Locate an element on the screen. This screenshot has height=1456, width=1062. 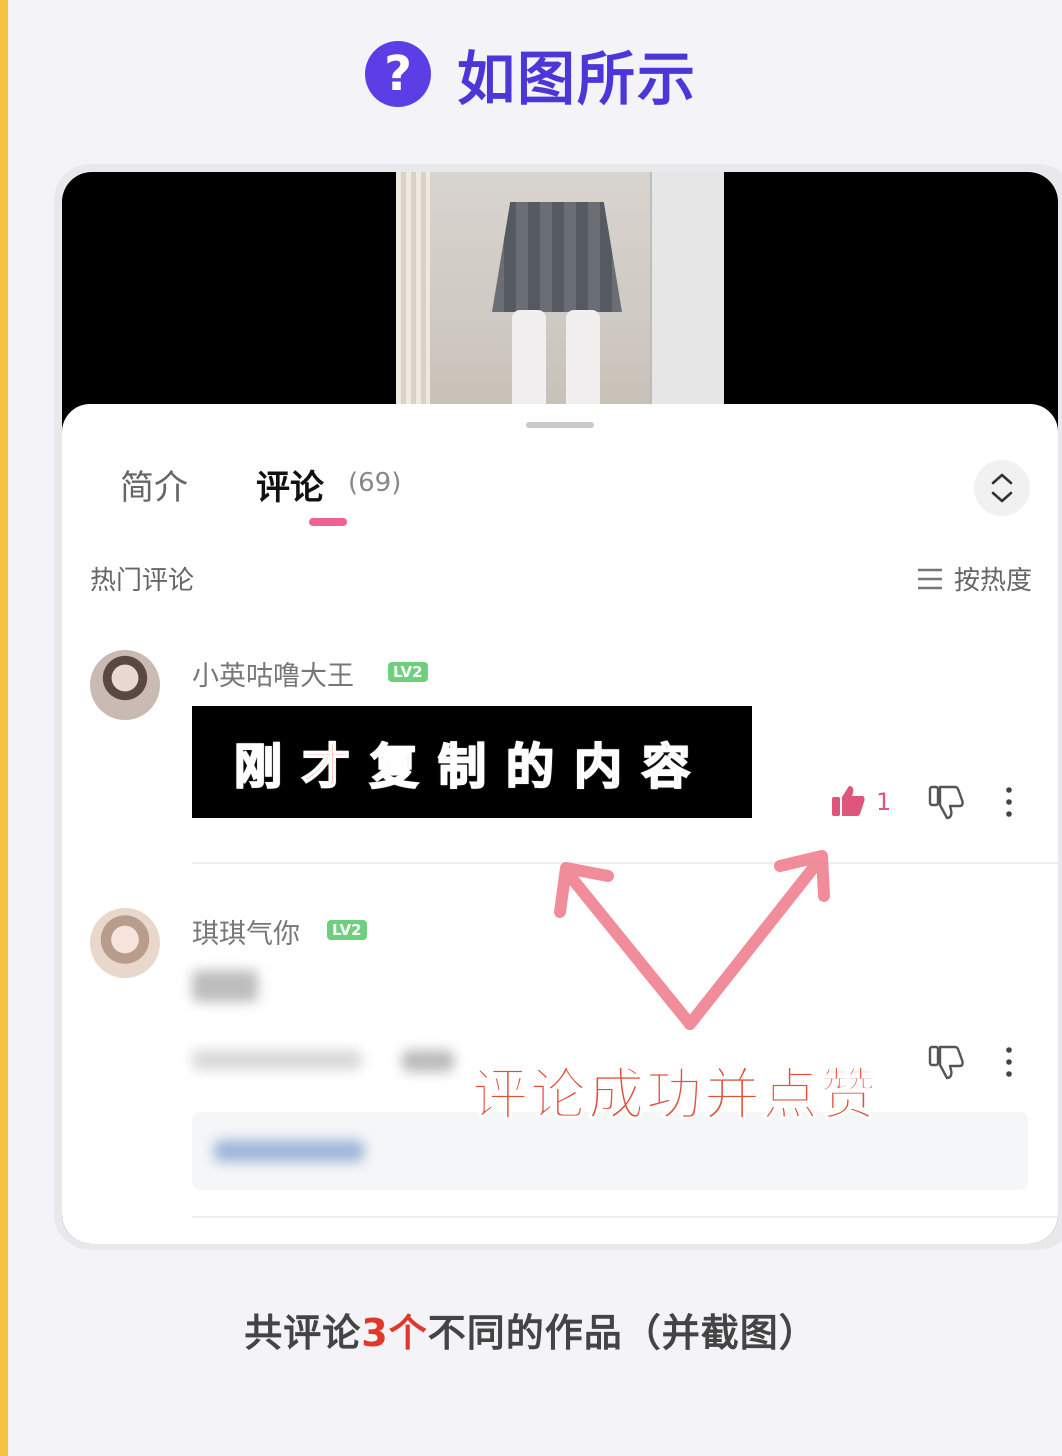
page-header: ? 如图所示 is located at coordinates (531, 74).